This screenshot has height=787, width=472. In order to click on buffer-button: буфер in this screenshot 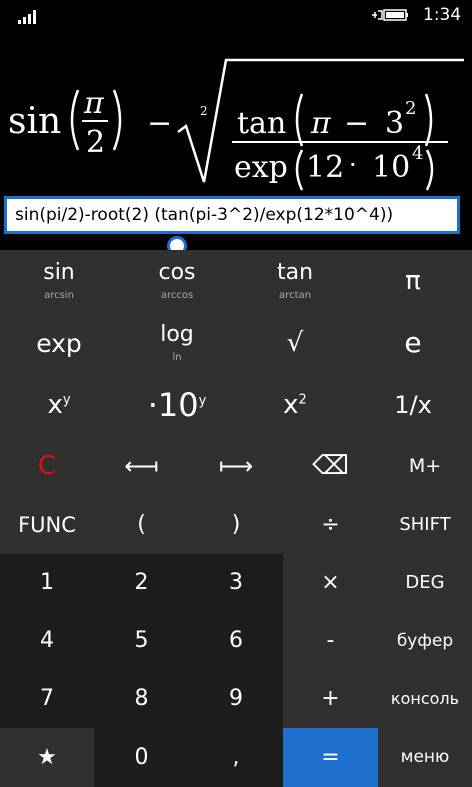, I will do `click(425, 641)`.